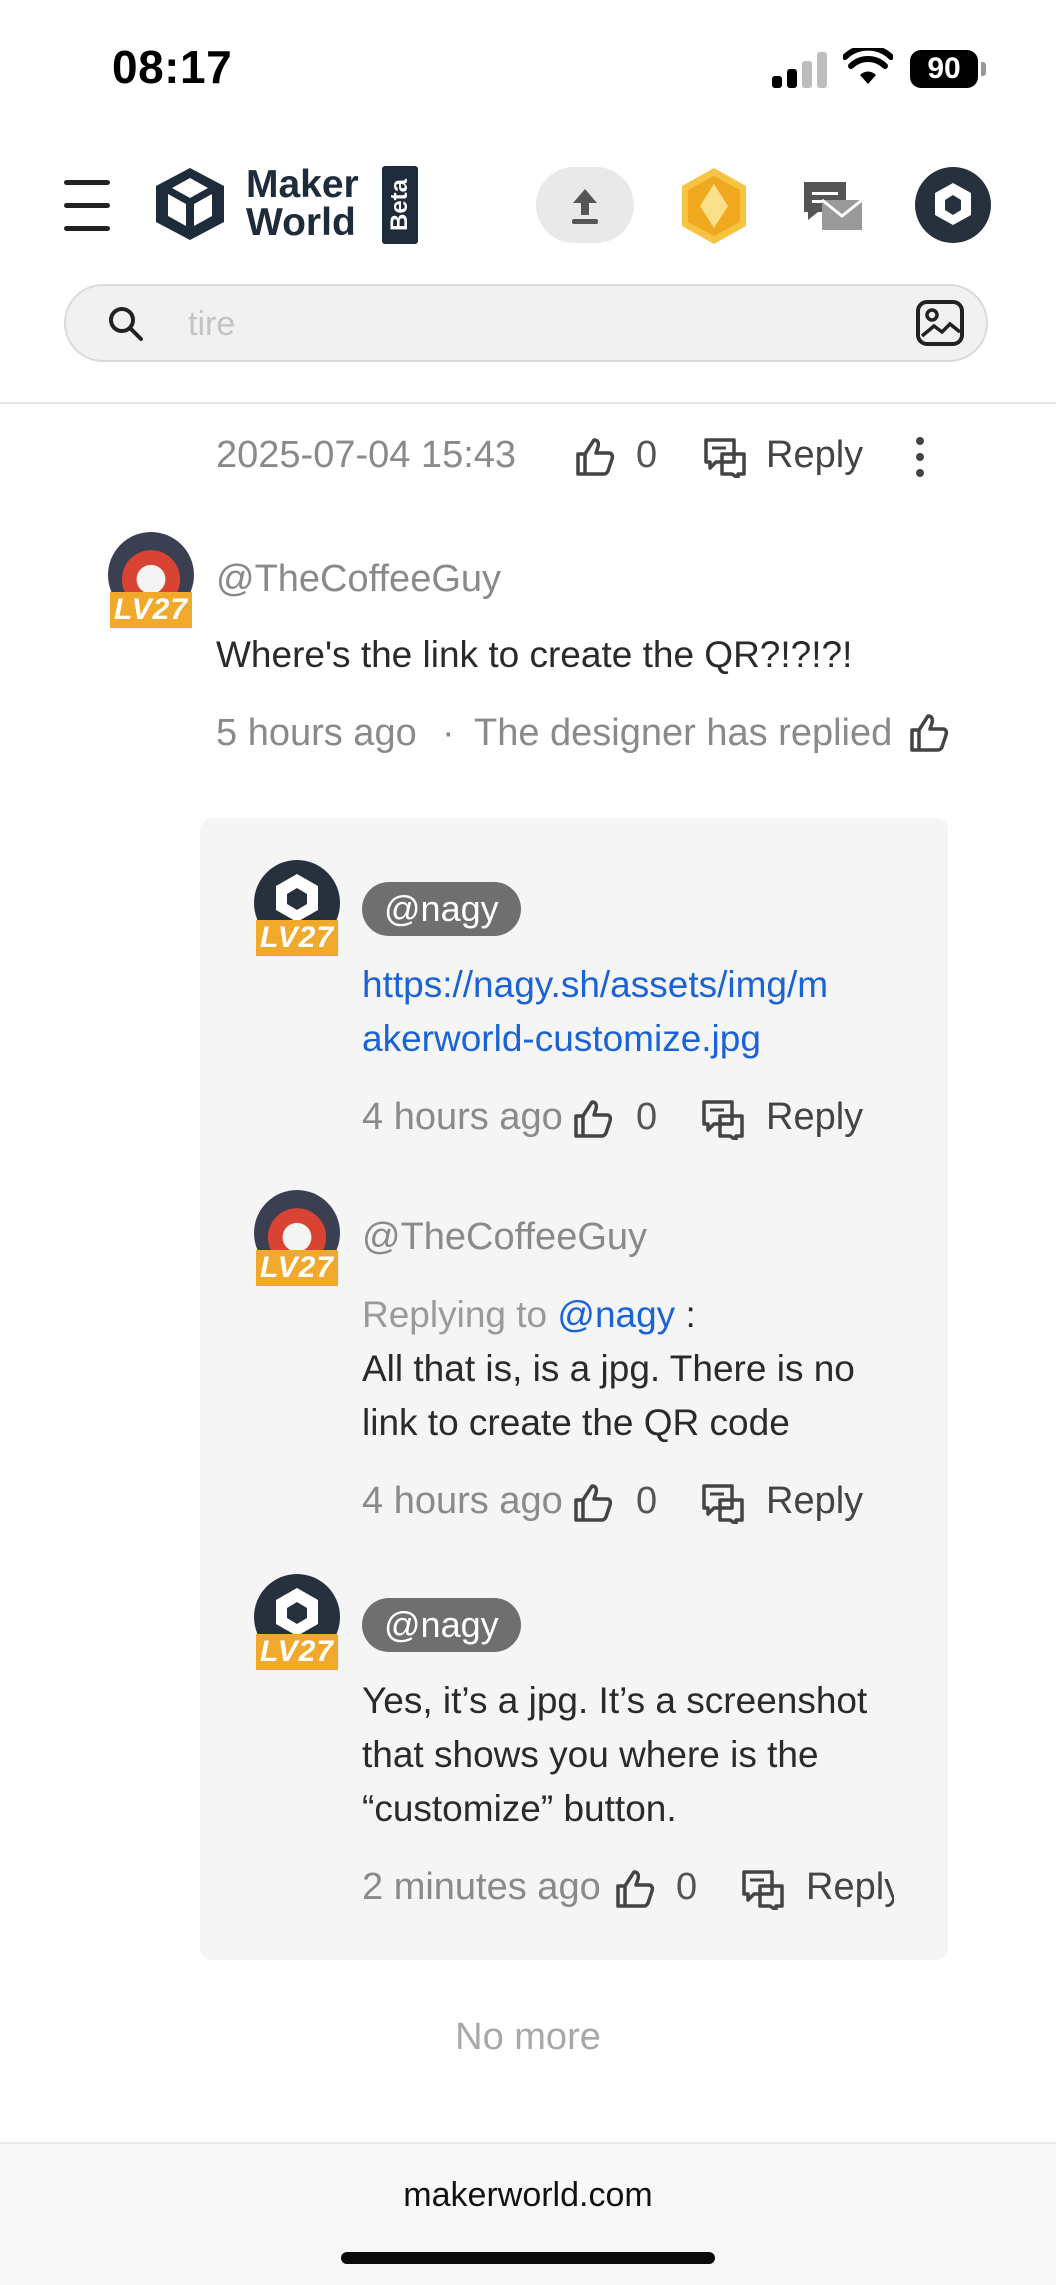 The image size is (1056, 2285). I want to click on status-time: 08:17, so click(172, 67).